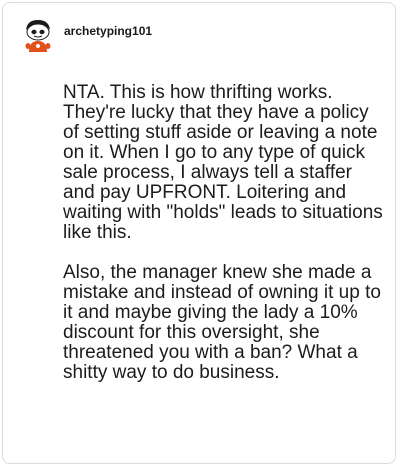  Describe the element at coordinates (38, 35) in the screenshot. I see `snoo-avatar-icon` at that location.